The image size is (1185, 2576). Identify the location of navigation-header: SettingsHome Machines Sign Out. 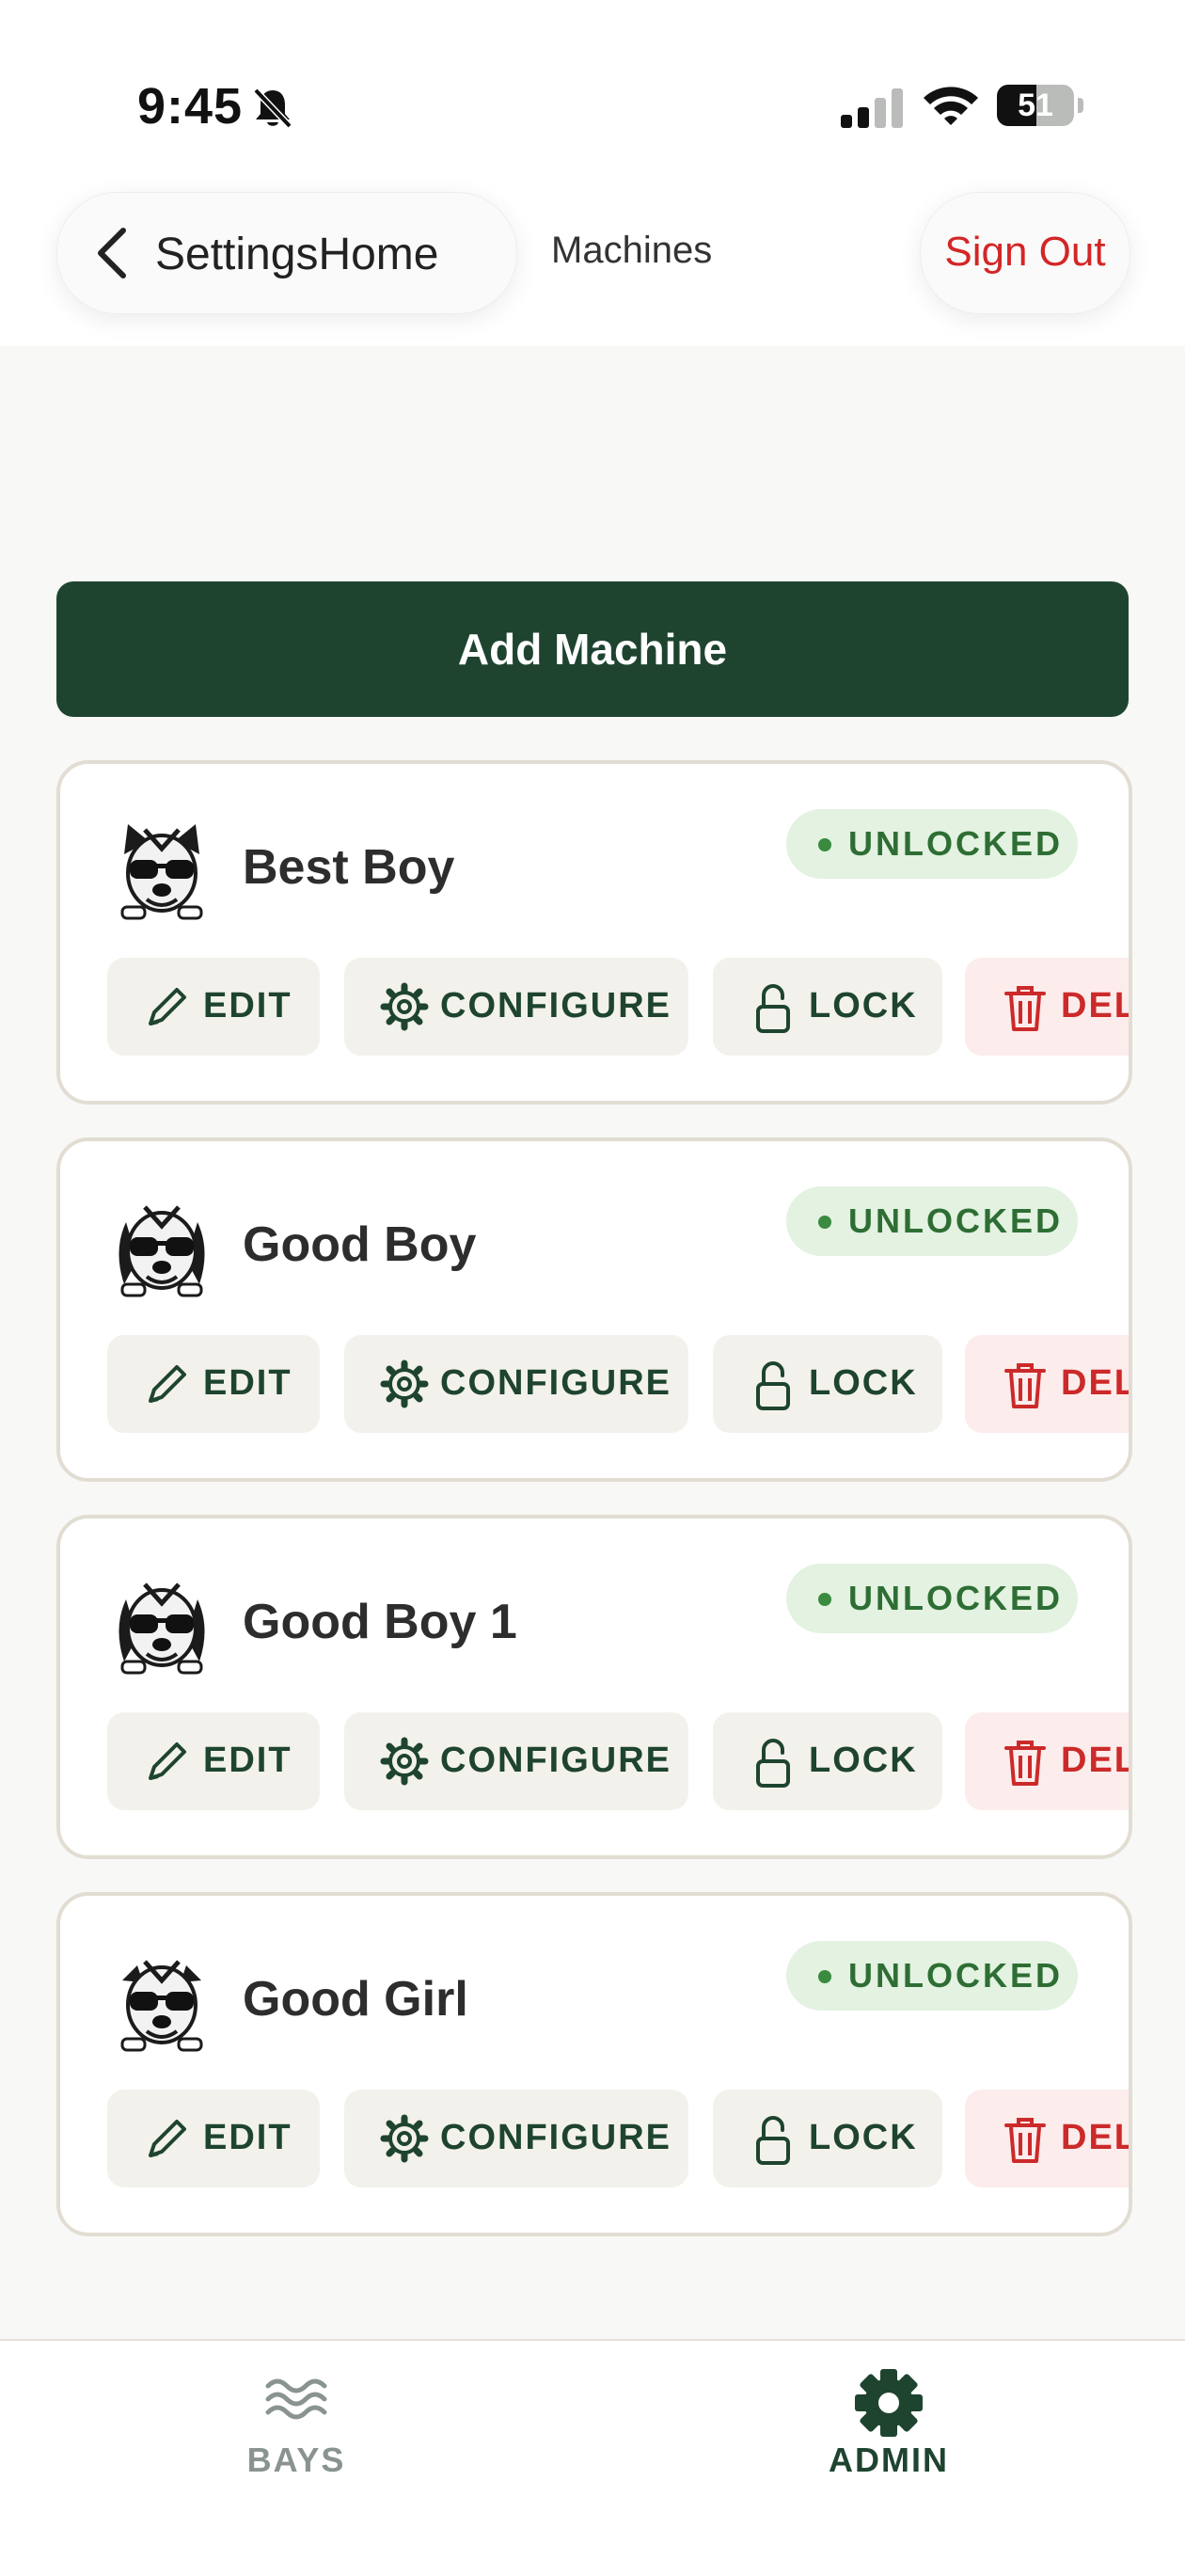
(592, 257).